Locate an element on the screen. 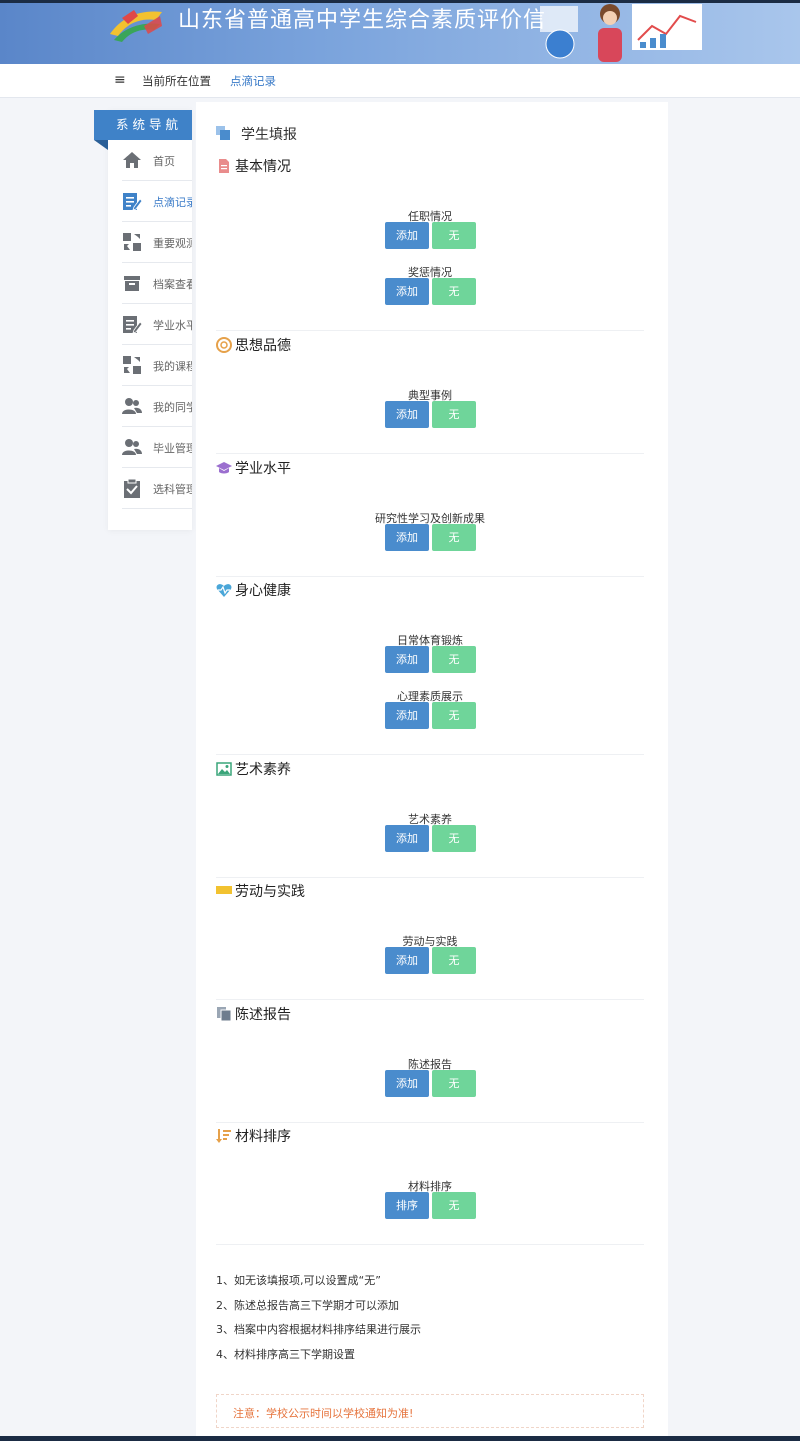  field-label: 劳动与实践 is located at coordinates (430, 941).